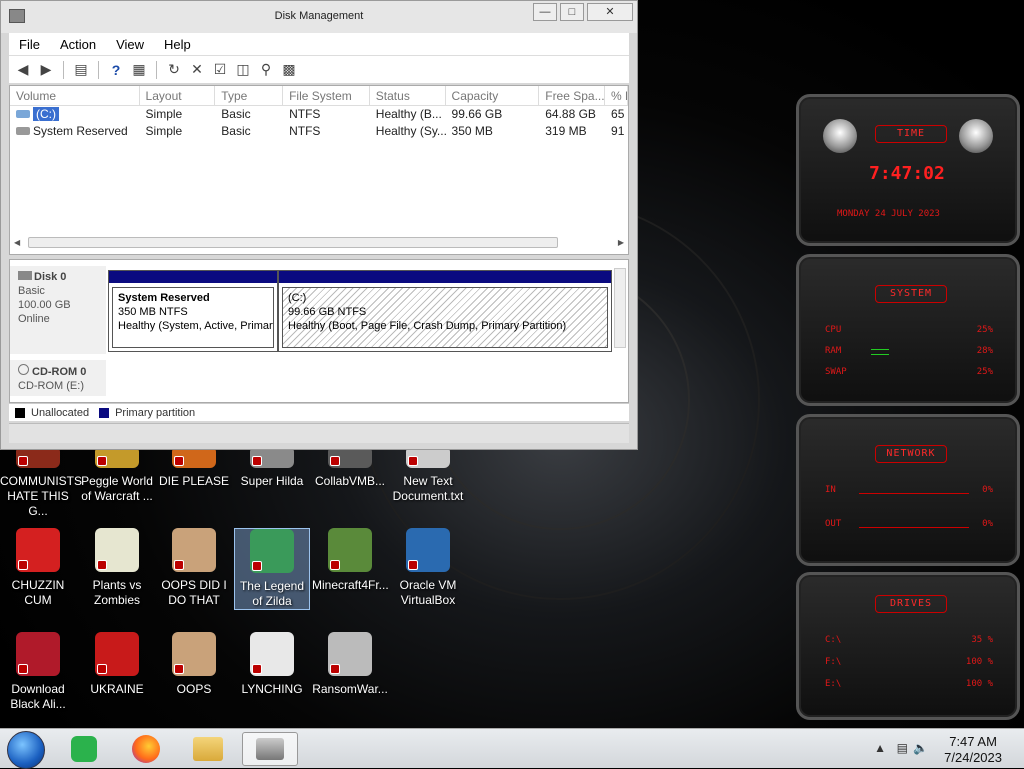 Image resolution: width=1024 pixels, height=769 pixels. What do you see at coordinates (117, 664) in the screenshot?
I see `desktop-icon: UKRAINE` at bounding box center [117, 664].